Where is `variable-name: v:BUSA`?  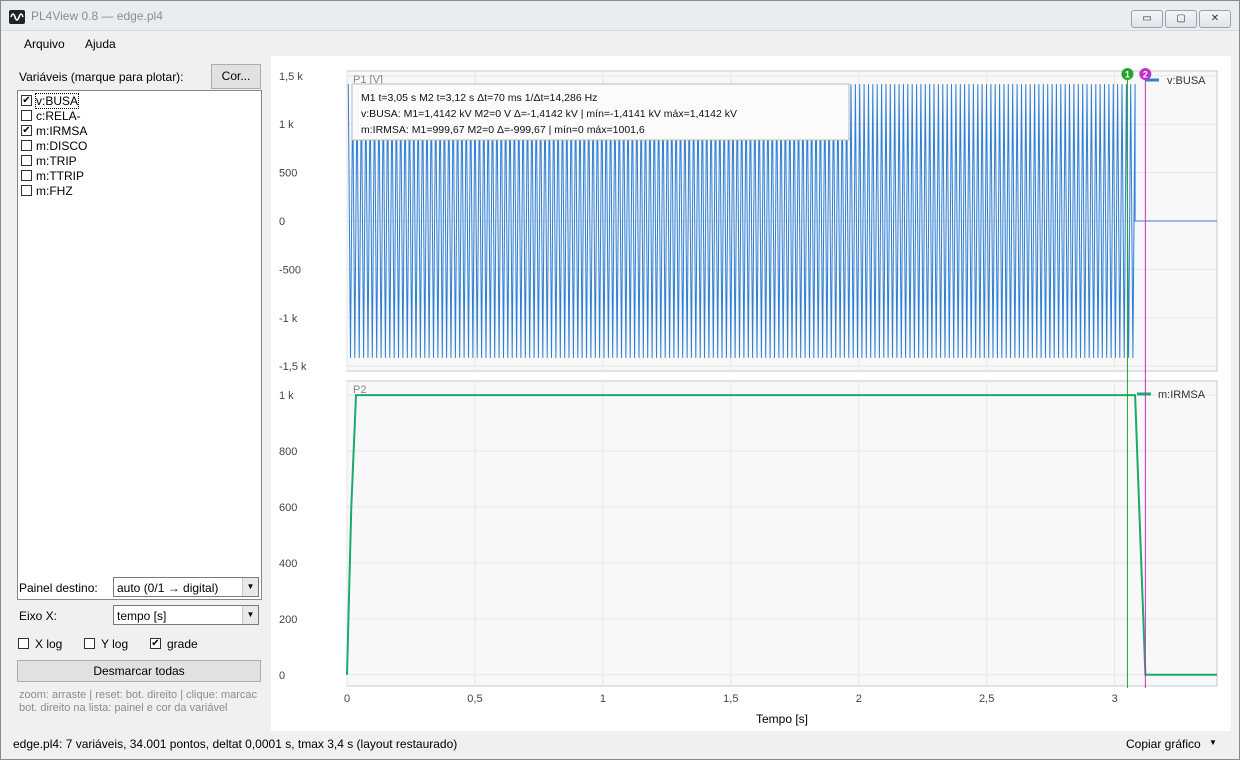 variable-name: v:BUSA is located at coordinates (57, 101).